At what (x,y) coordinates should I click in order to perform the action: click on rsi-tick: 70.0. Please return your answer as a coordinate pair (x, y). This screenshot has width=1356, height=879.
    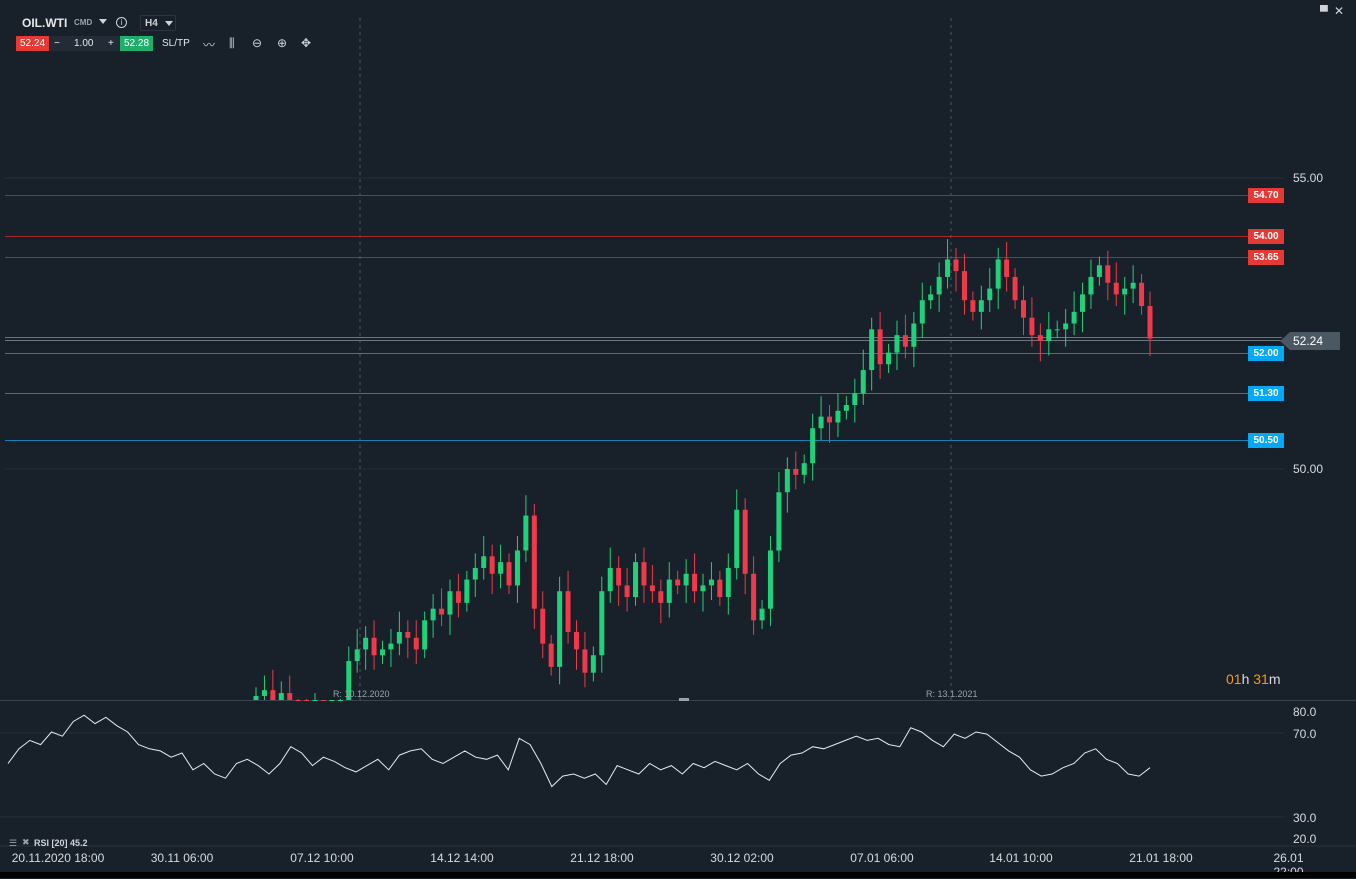
    Looking at the image, I should click on (1305, 734).